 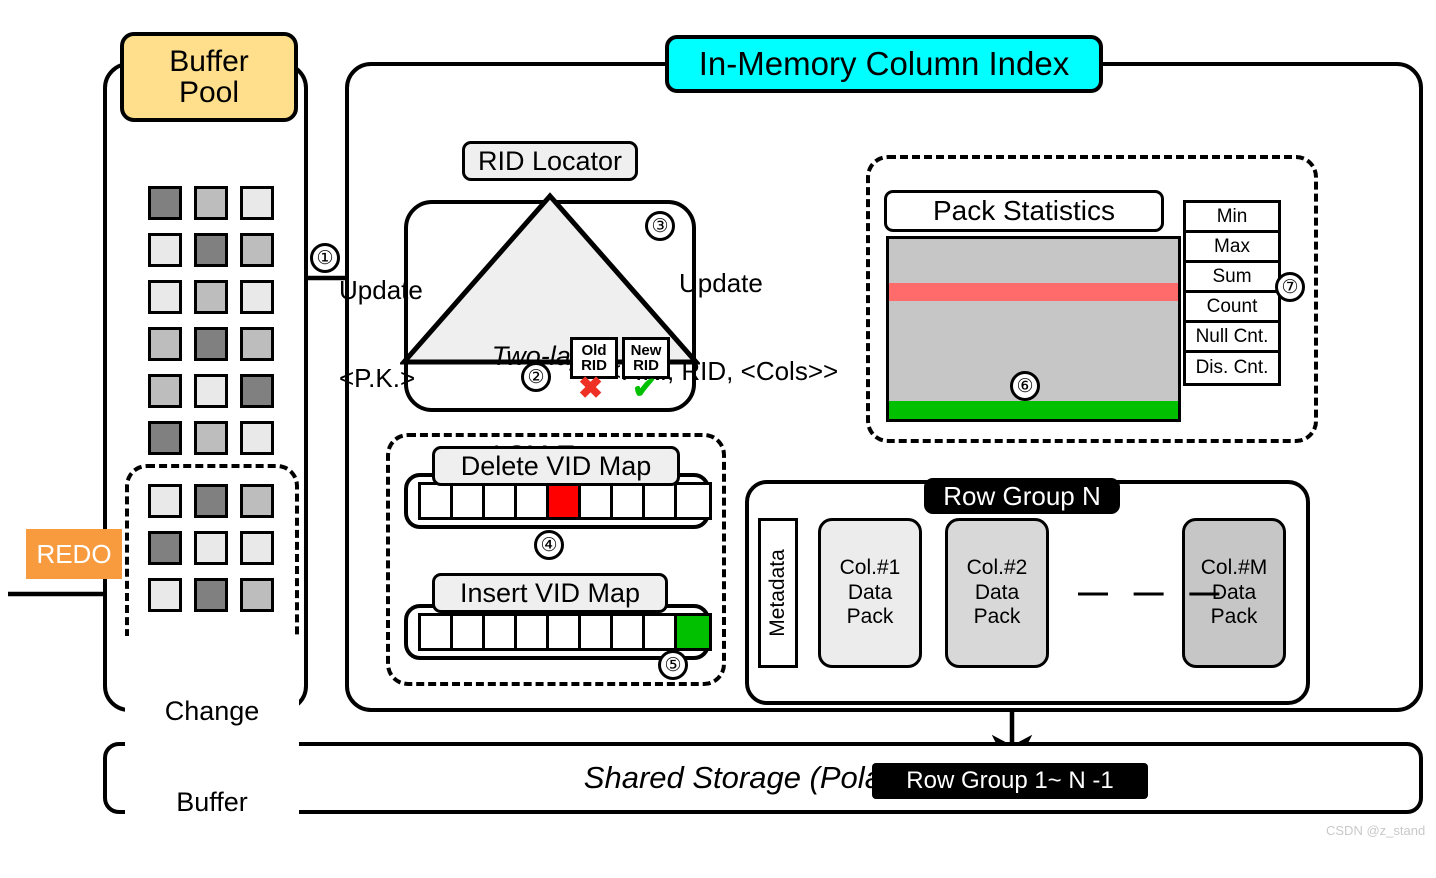 I want to click on step-1-label-line1: Update, so click(x=381, y=290).